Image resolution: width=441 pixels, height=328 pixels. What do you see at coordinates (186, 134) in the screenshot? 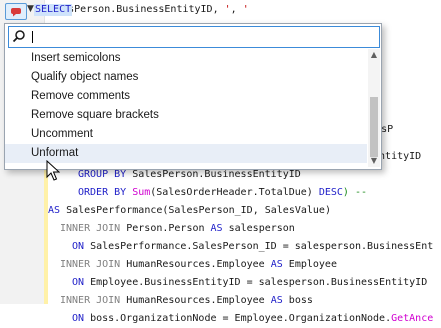
I see `action-item: Uncomment` at bounding box center [186, 134].